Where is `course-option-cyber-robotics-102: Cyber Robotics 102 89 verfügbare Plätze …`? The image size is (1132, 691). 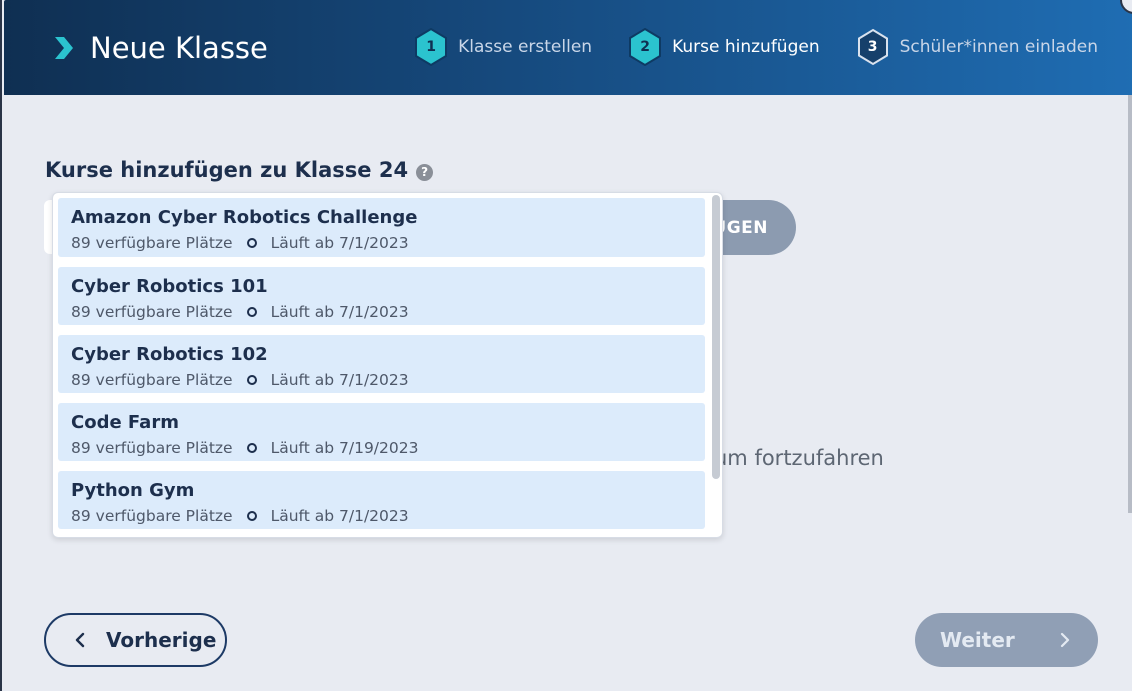 course-option-cyber-robotics-102: Cyber Robotics 102 89 verfügbare Plätze … is located at coordinates (381, 364).